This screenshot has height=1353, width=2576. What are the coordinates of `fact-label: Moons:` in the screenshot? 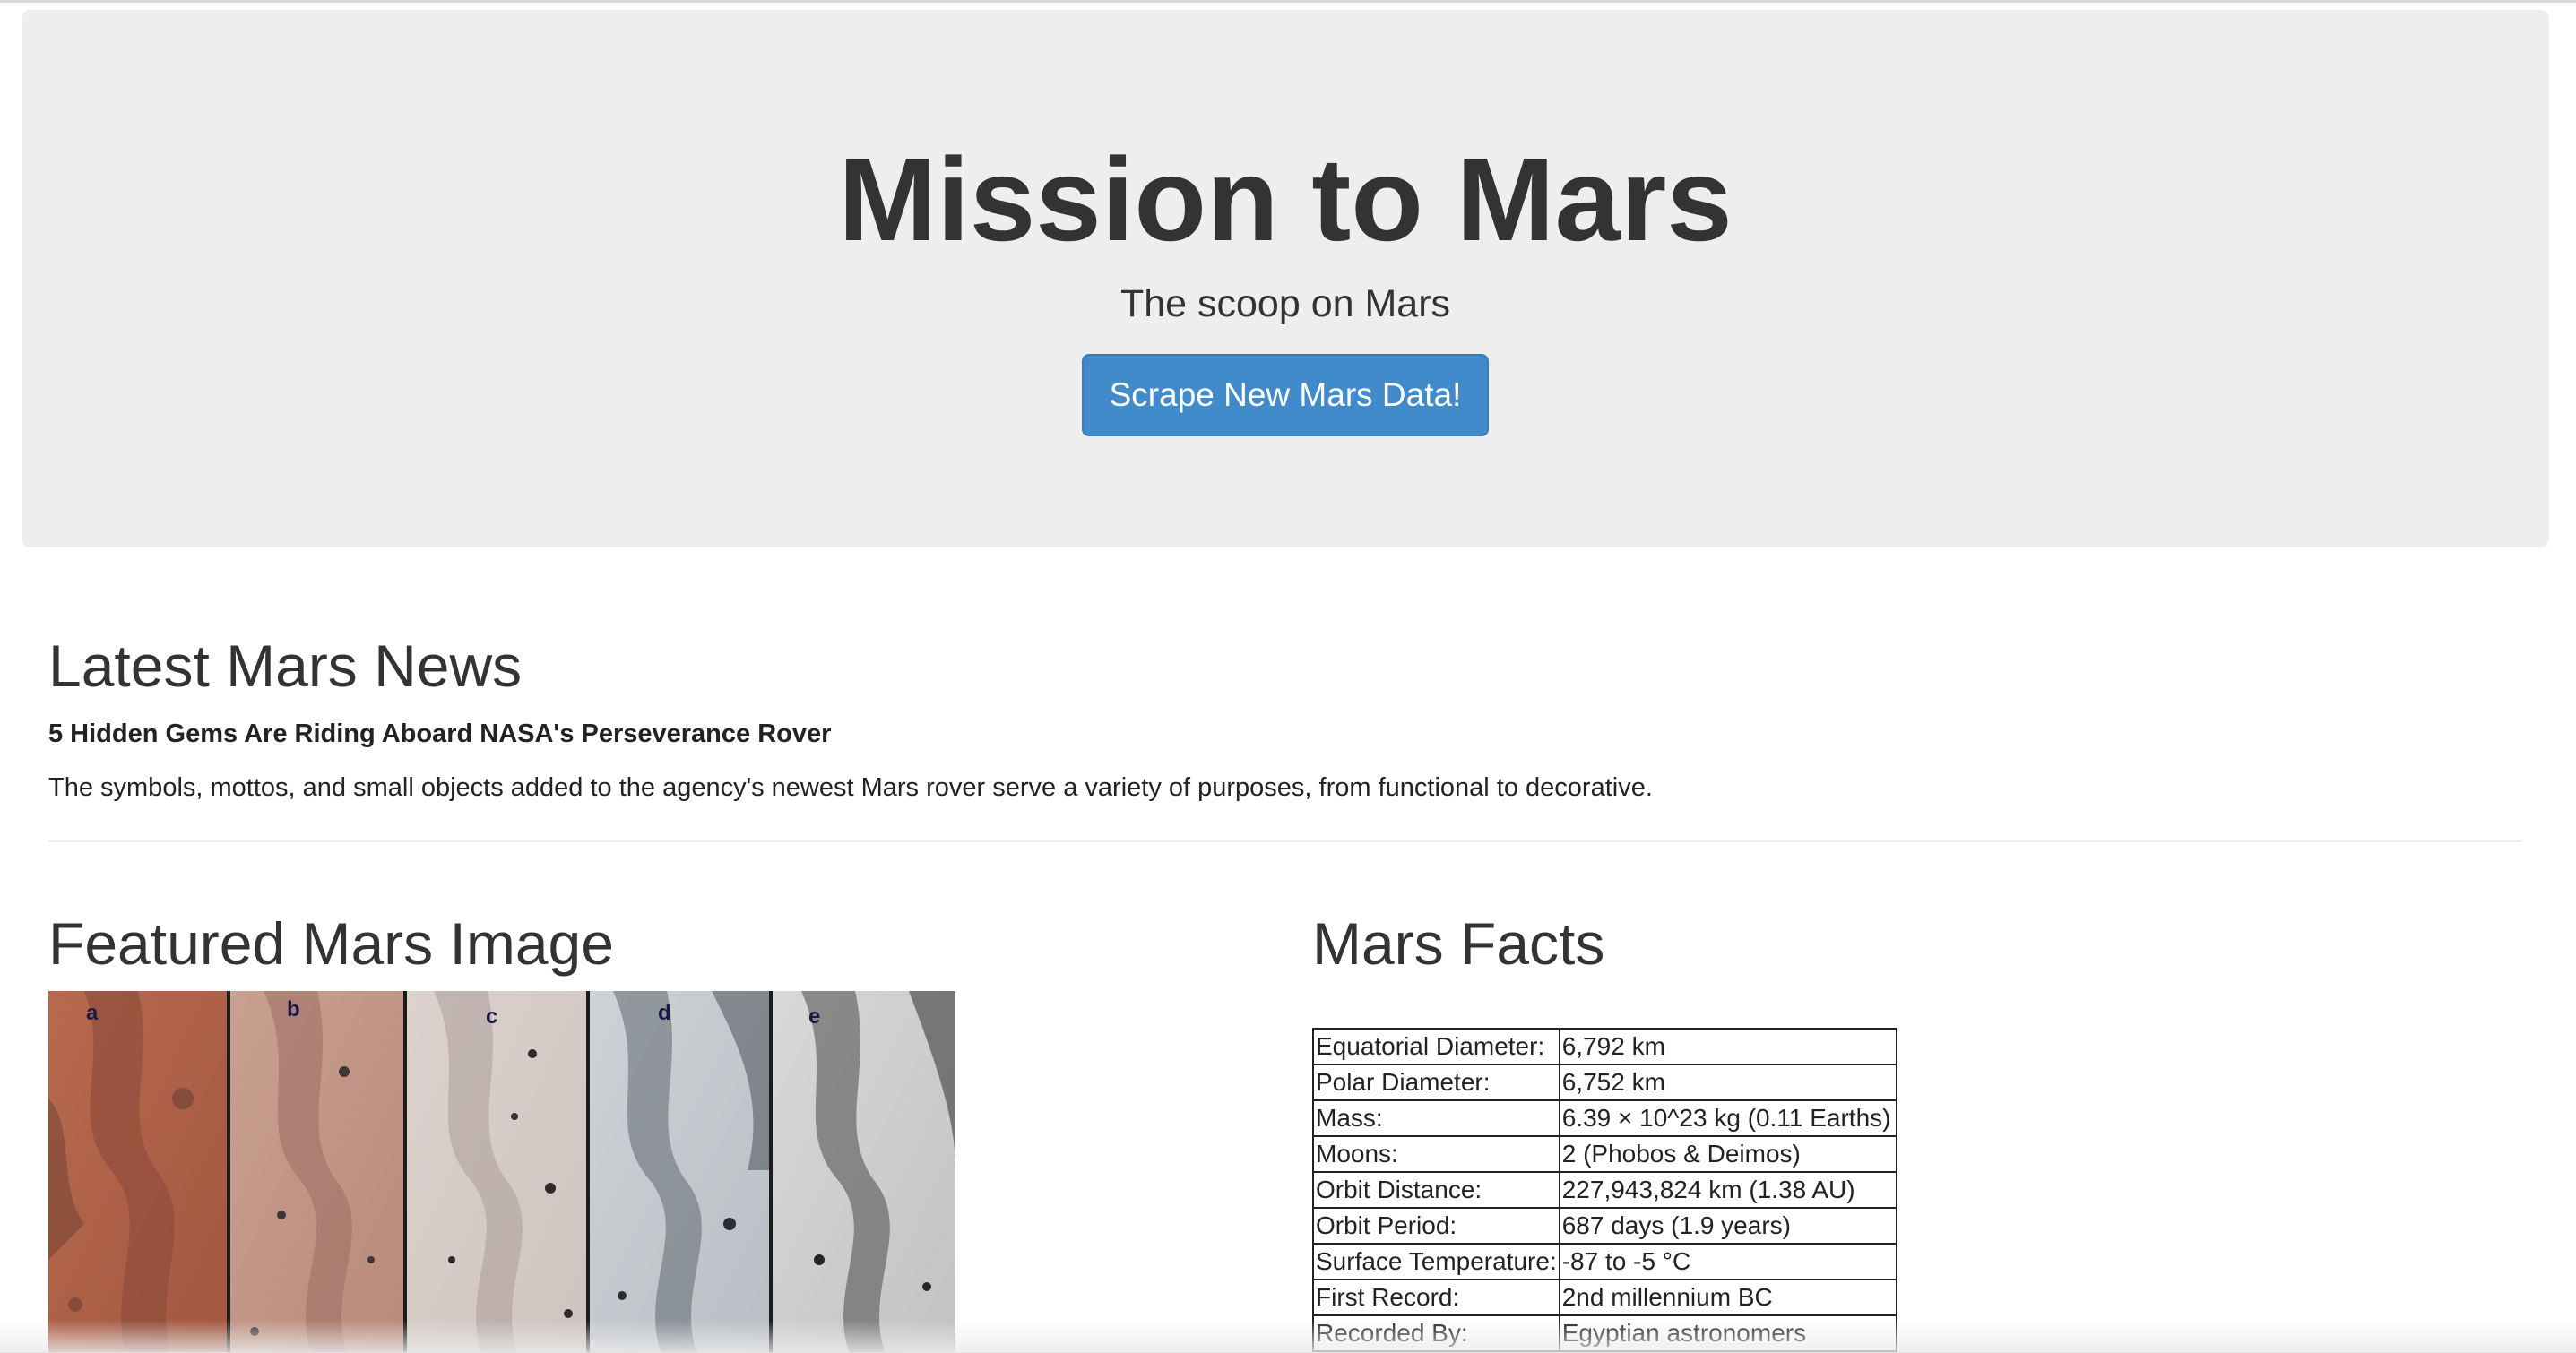 It's located at (1436, 1154).